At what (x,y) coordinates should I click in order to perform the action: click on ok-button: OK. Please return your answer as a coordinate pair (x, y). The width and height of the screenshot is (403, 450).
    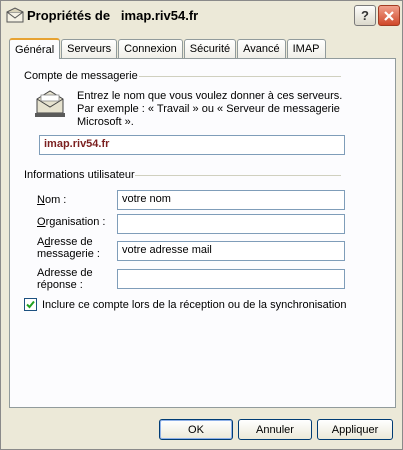
    Looking at the image, I should click on (196, 429).